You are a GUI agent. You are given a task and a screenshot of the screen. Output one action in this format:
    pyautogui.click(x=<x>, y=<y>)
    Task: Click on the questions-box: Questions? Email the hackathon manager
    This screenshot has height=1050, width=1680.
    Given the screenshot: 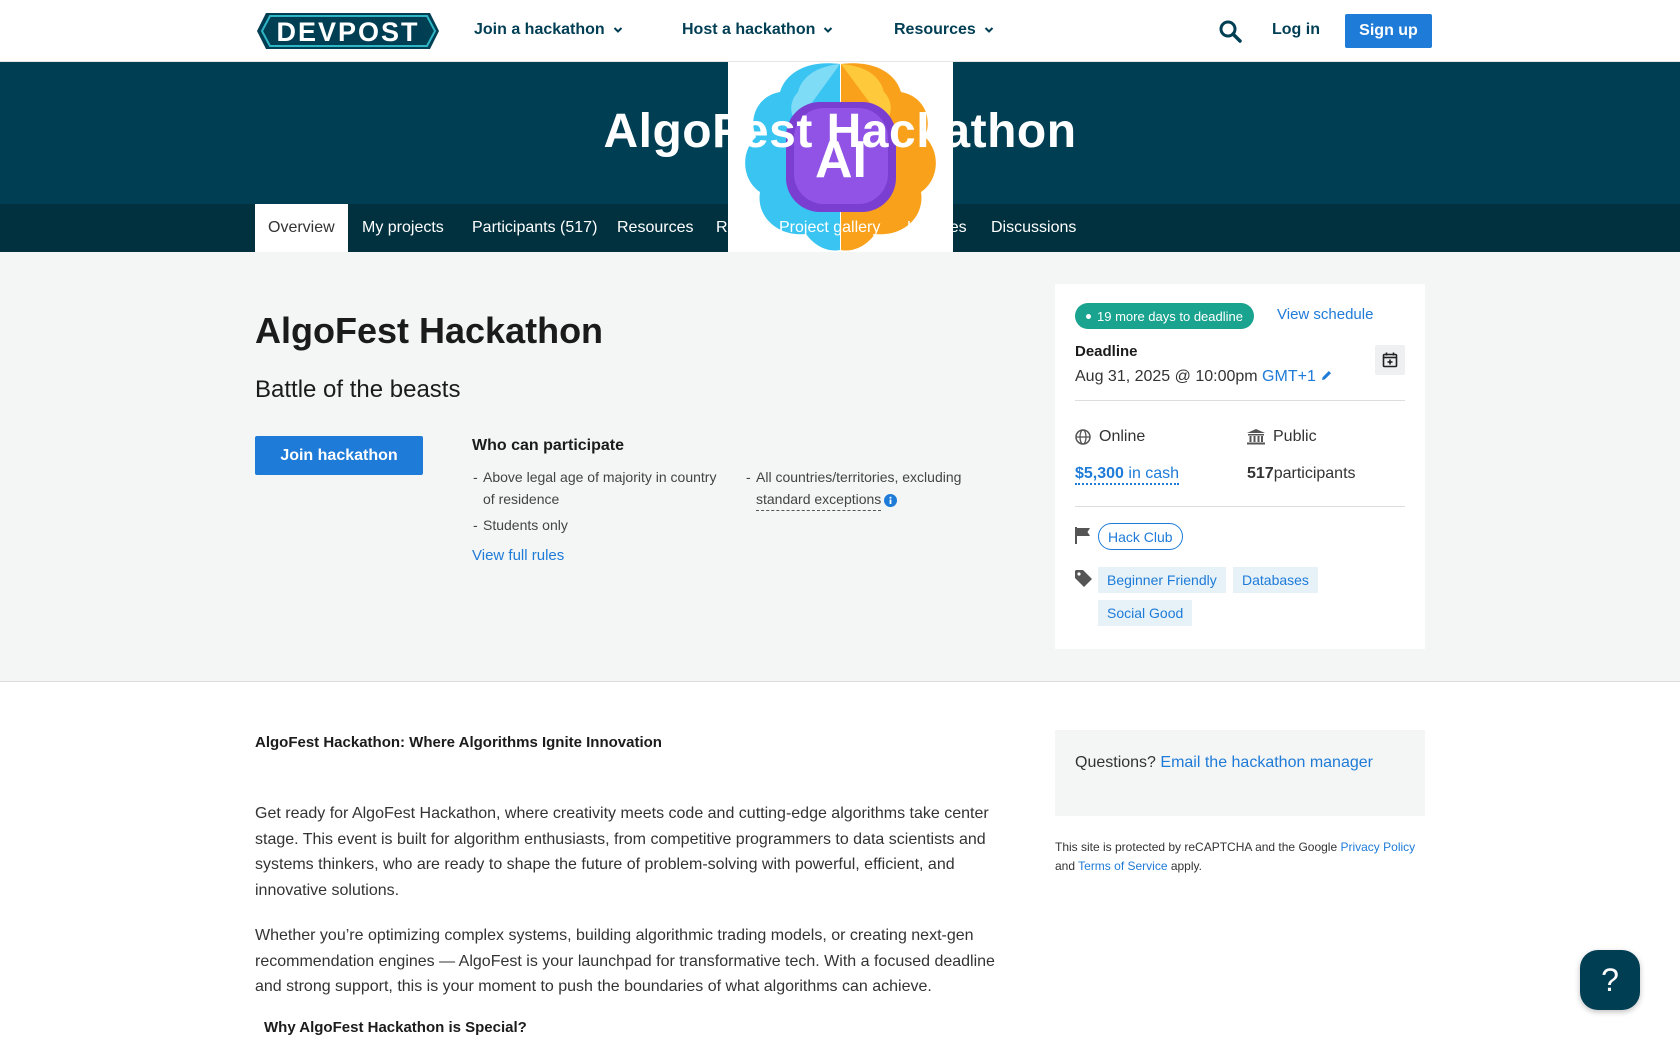 What is the action you would take?
    pyautogui.click(x=1240, y=773)
    